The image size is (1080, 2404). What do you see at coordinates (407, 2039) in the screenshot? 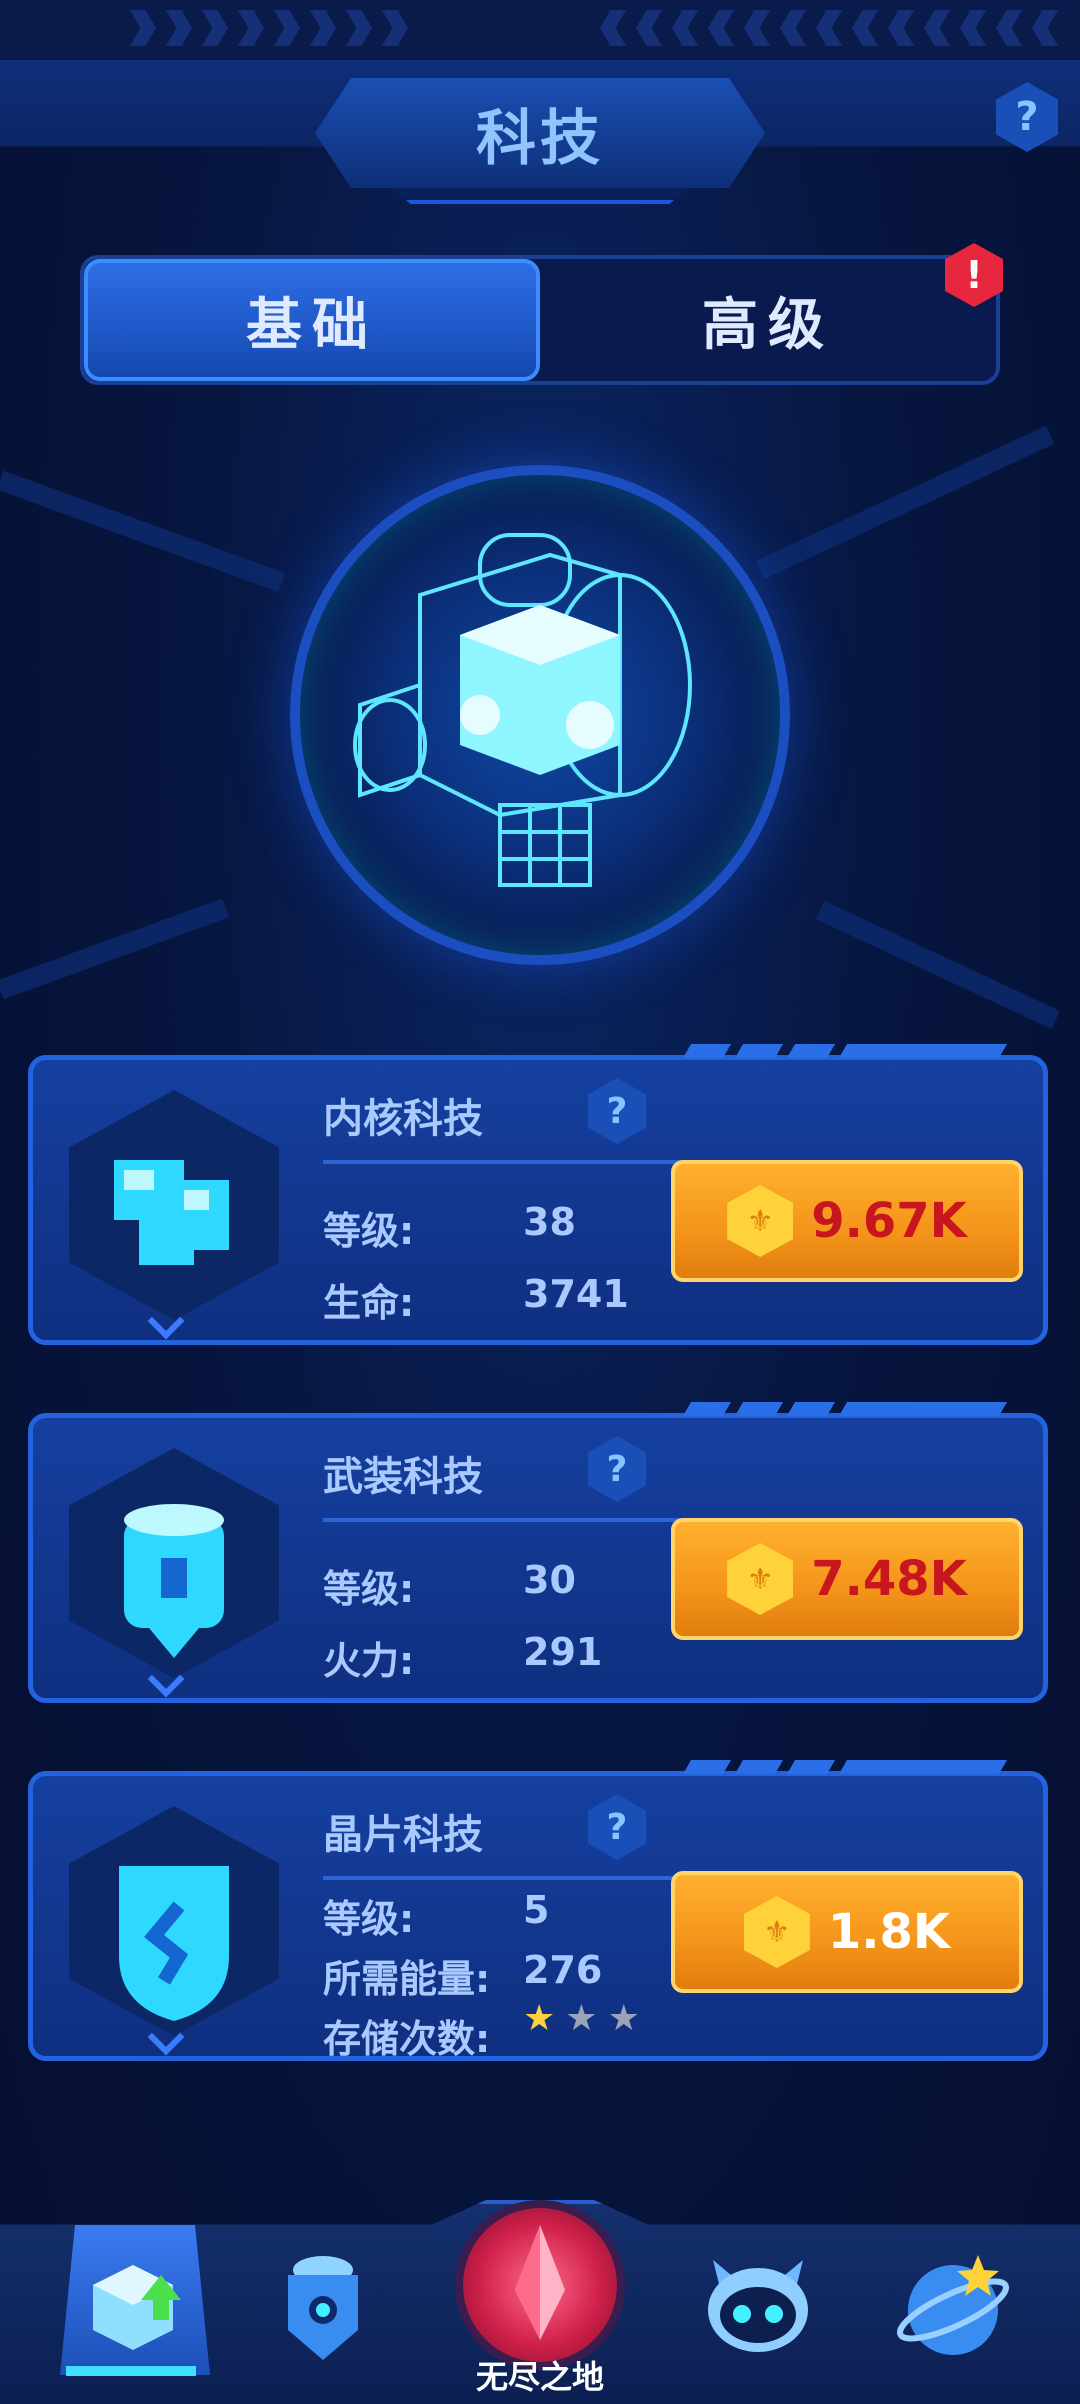
I see `stat-label-storage: 存储次数:` at bounding box center [407, 2039].